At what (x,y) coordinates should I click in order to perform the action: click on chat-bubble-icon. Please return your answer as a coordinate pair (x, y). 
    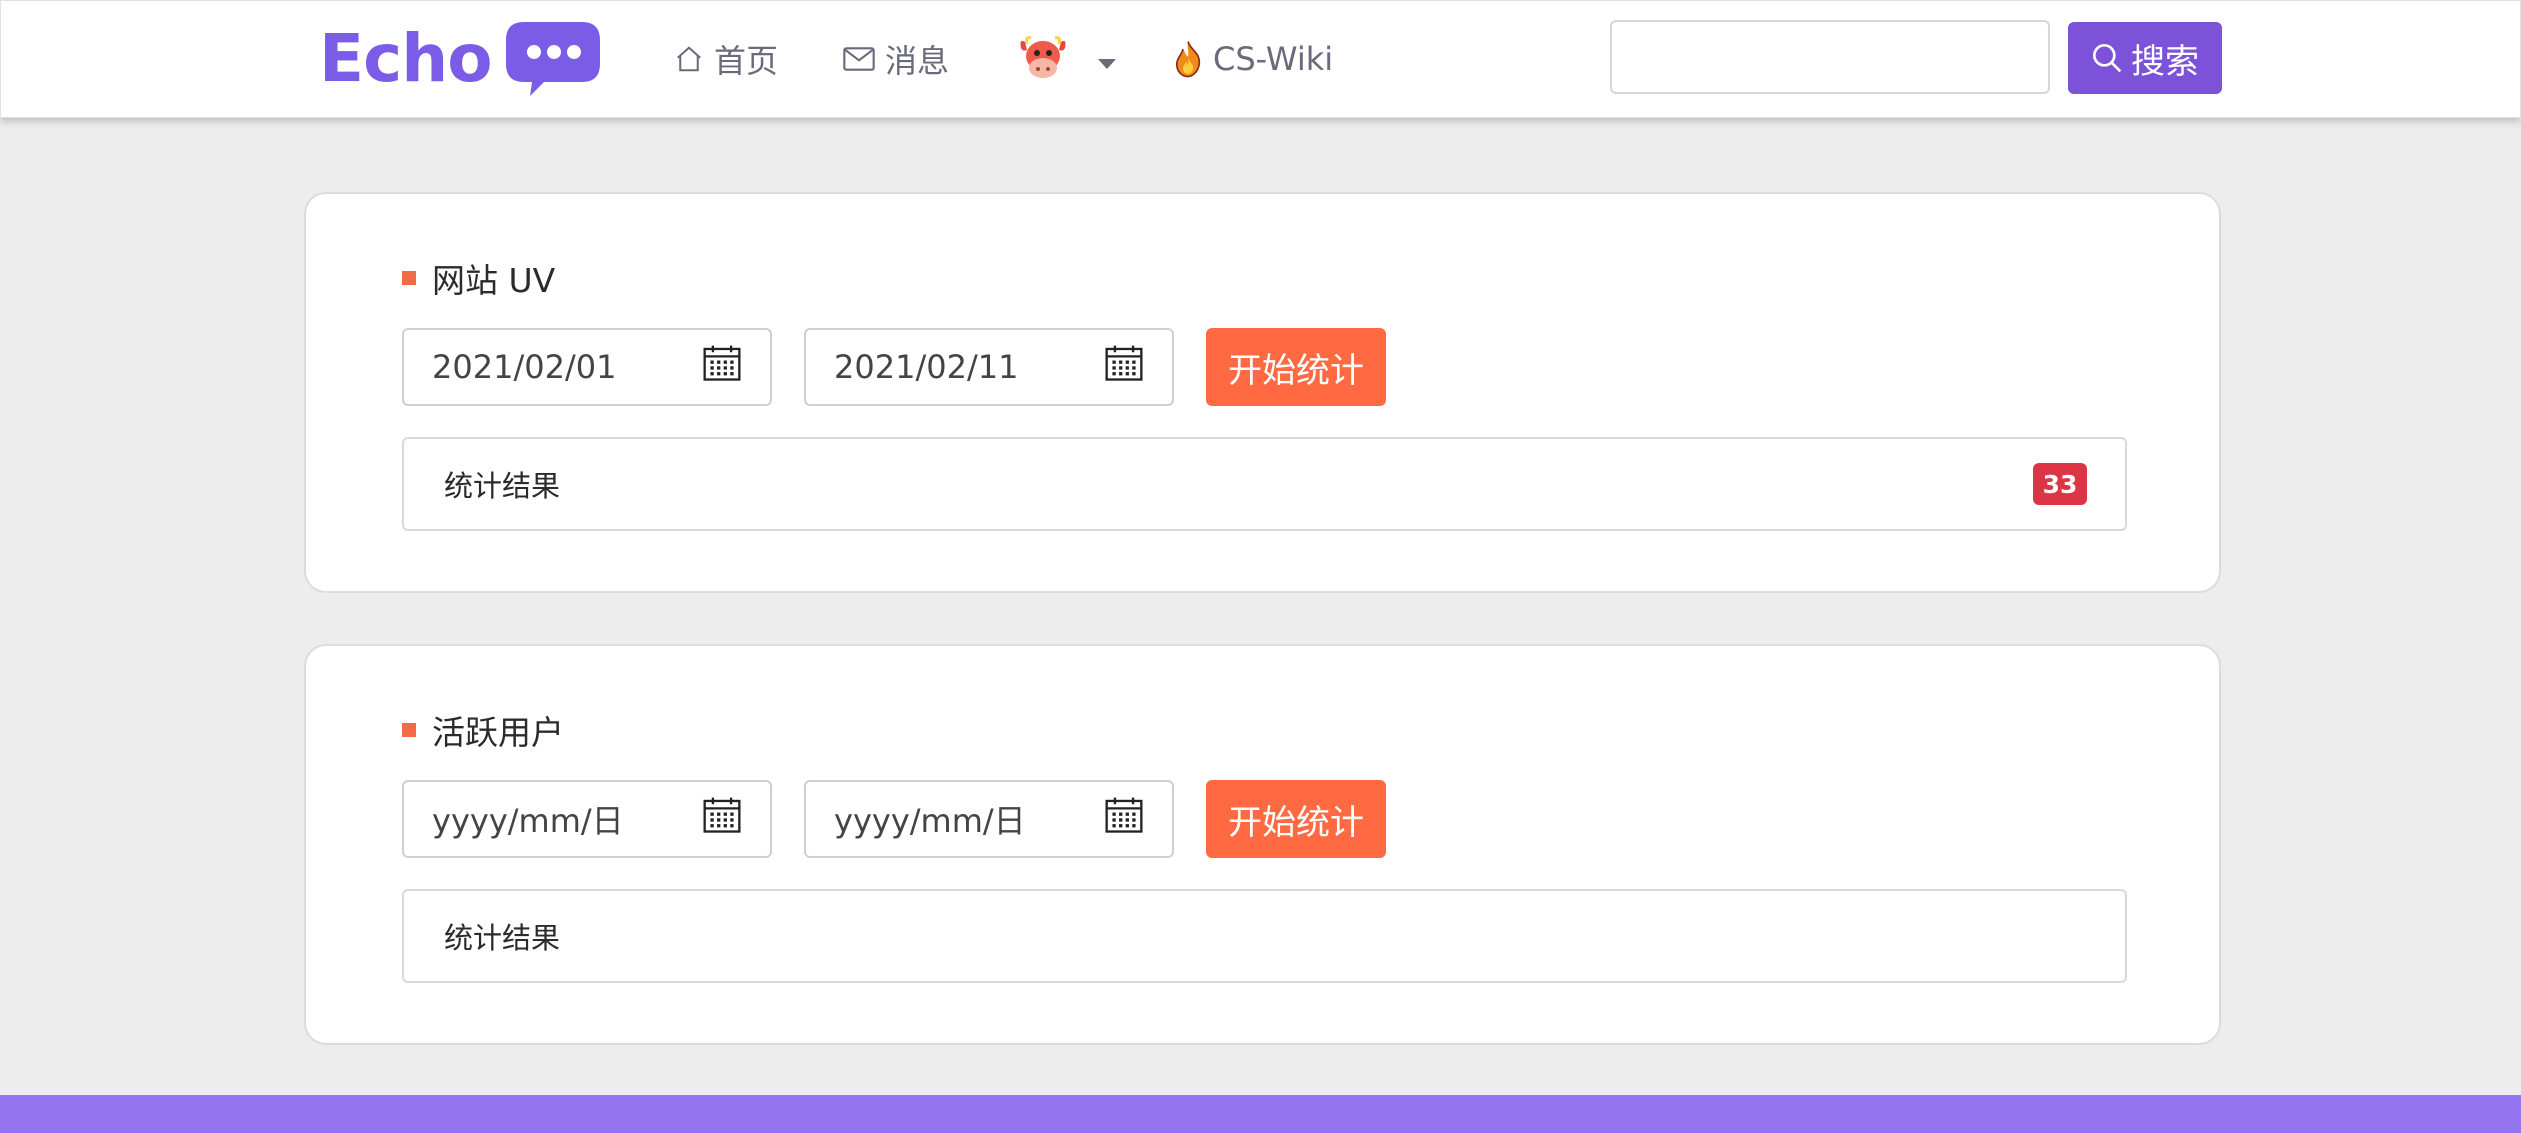
    Looking at the image, I should click on (553, 59).